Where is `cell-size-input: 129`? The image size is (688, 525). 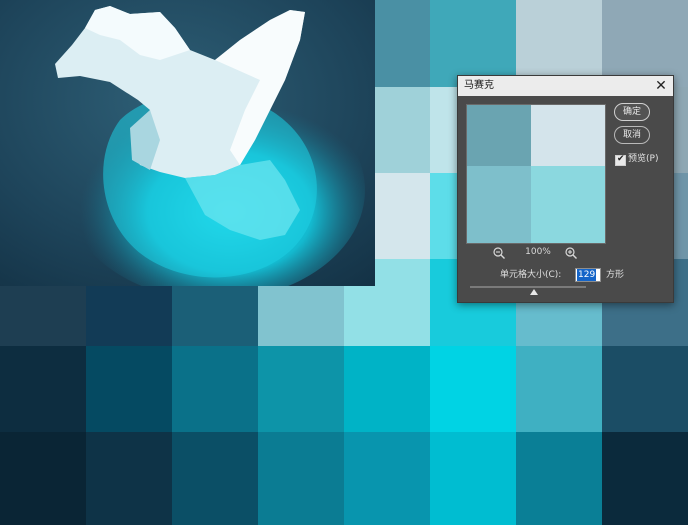 cell-size-input: 129 is located at coordinates (588, 275).